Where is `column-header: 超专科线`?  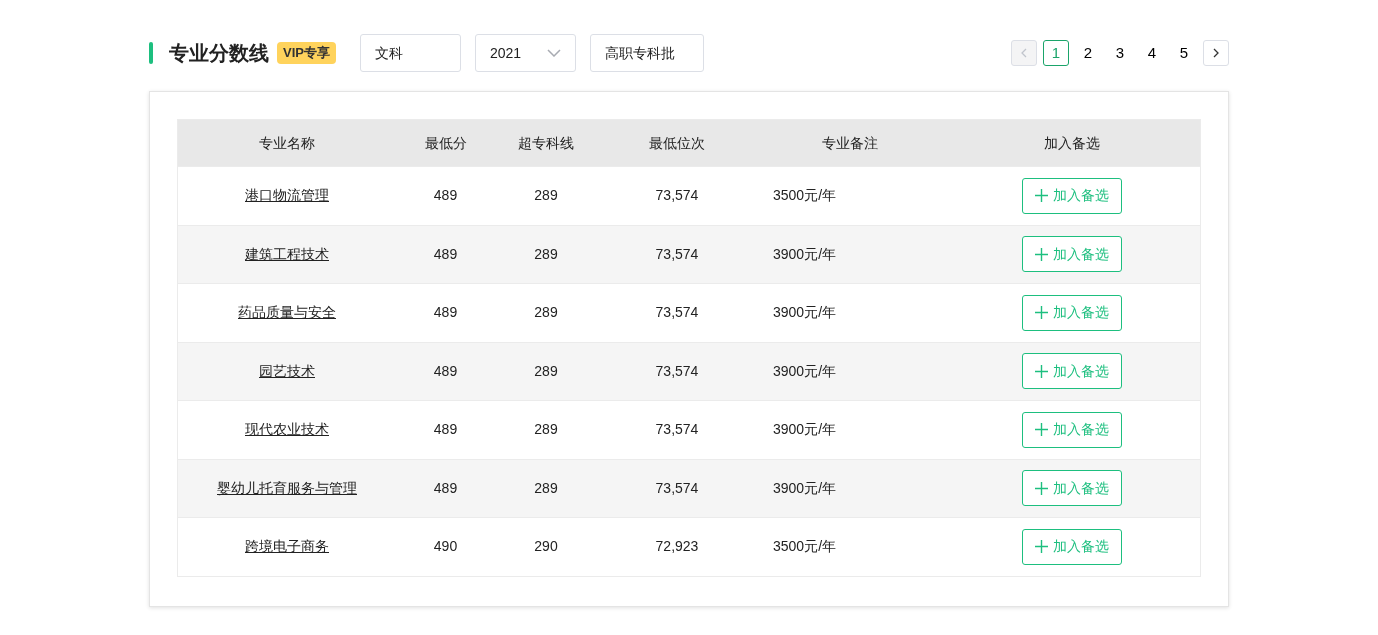
column-header: 超专科线 is located at coordinates (546, 143).